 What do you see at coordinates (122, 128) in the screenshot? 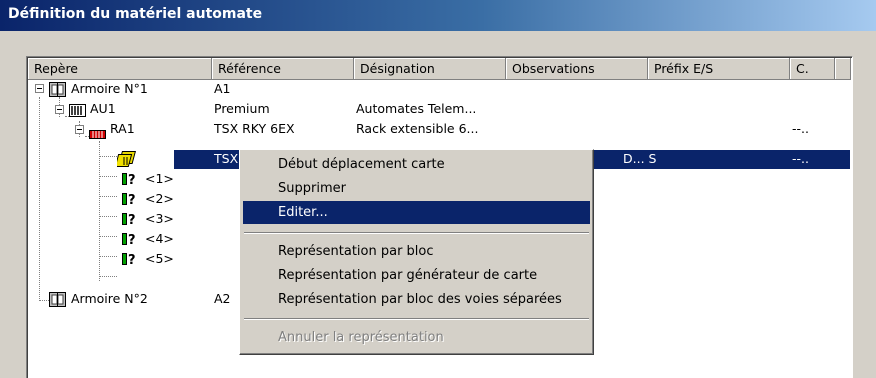
I see `repere-label: RA1` at bounding box center [122, 128].